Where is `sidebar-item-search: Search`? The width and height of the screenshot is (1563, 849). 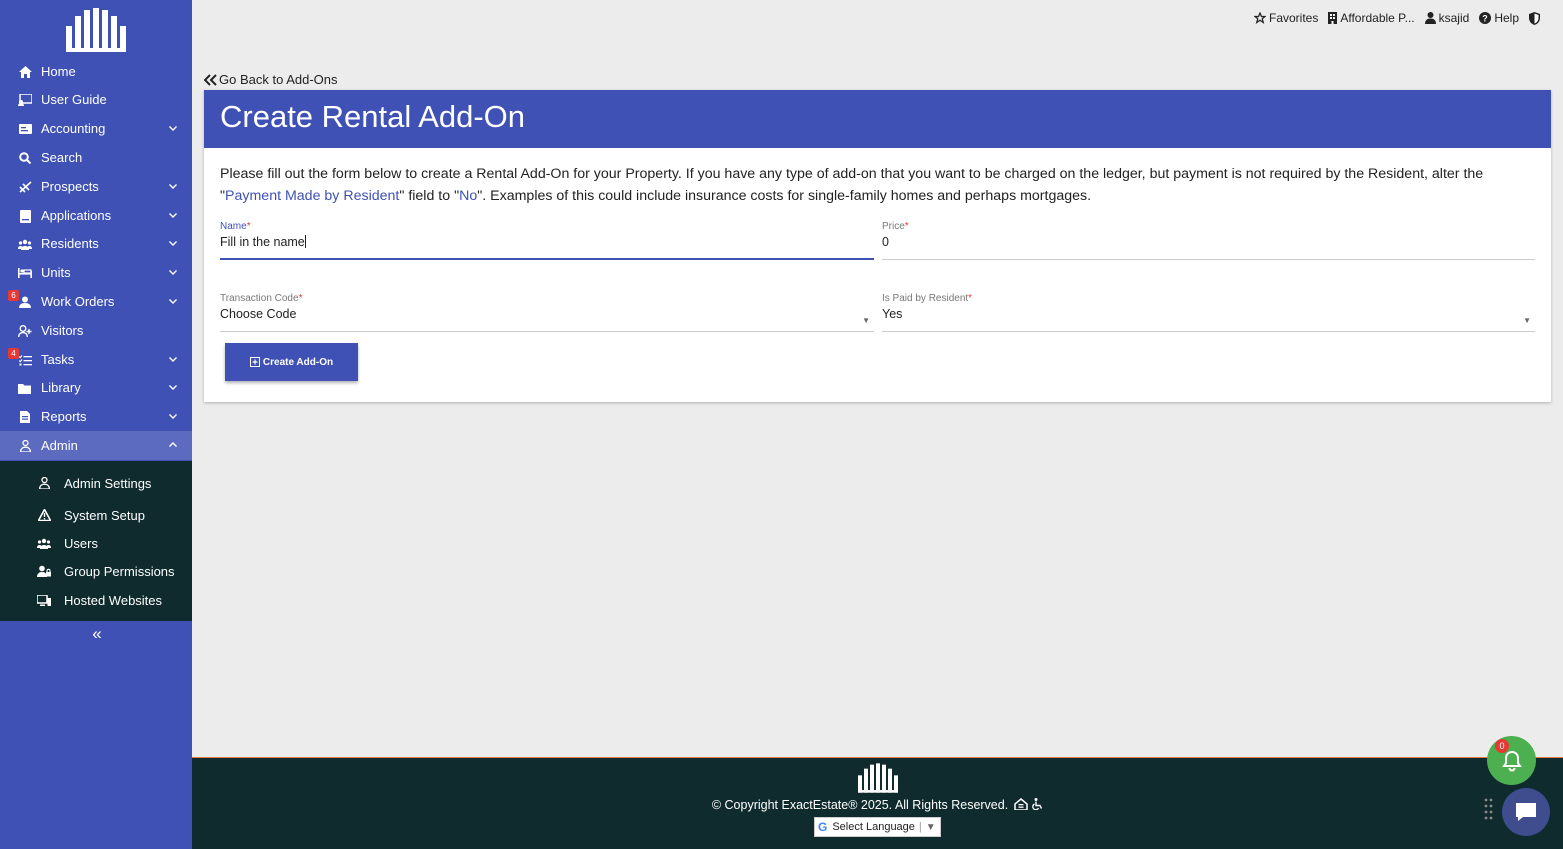 sidebar-item-search: Search is located at coordinates (96, 157).